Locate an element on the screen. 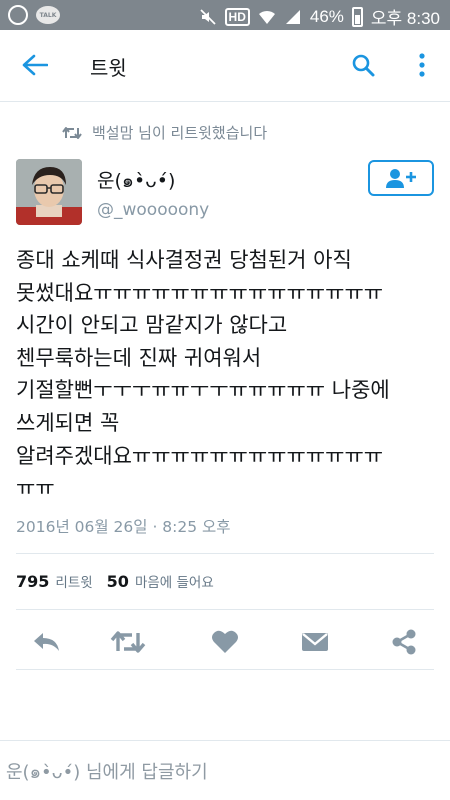 The height and width of the screenshot is (800, 450). app-bar: 트윗 is located at coordinates (225, 66).